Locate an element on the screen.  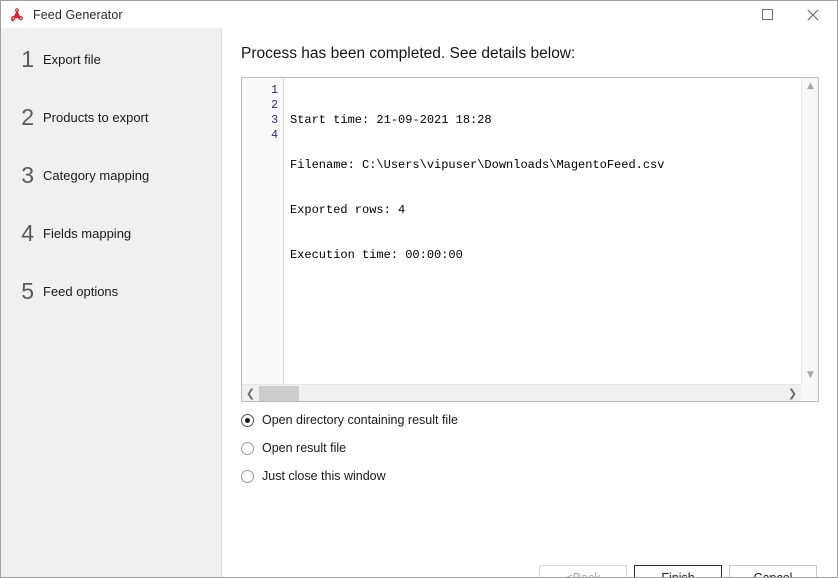
sidebar-item-products-to-export: 2 Products to export is located at coordinates (111, 117).